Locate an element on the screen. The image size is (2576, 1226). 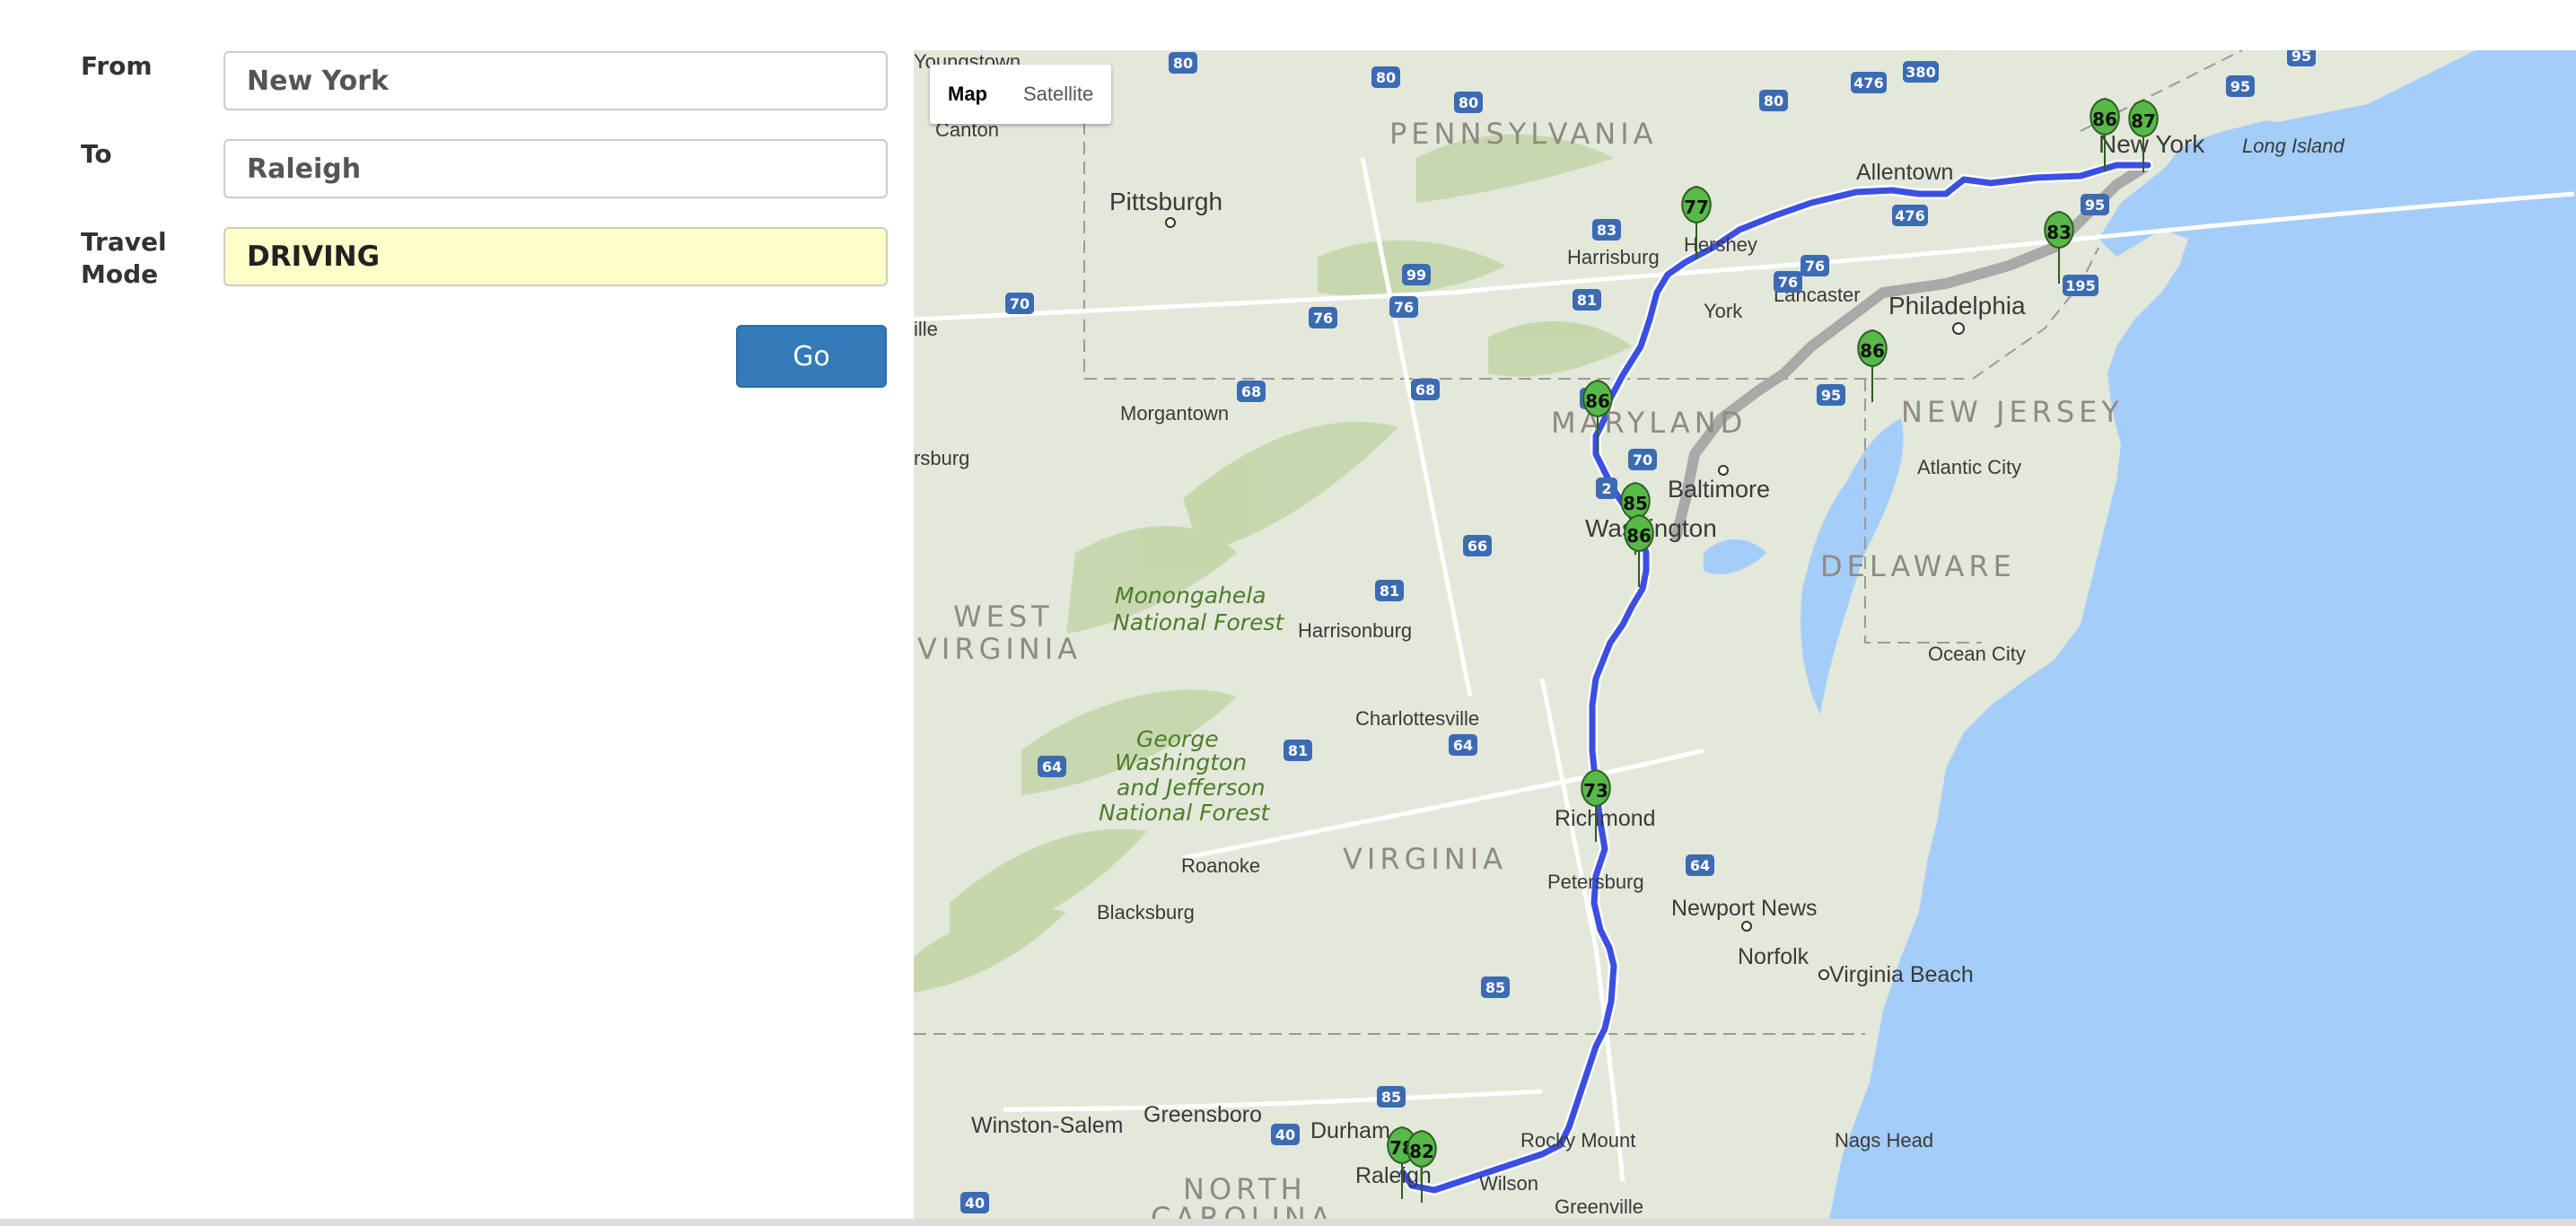
state-label: WEST is located at coordinates (1003, 617).